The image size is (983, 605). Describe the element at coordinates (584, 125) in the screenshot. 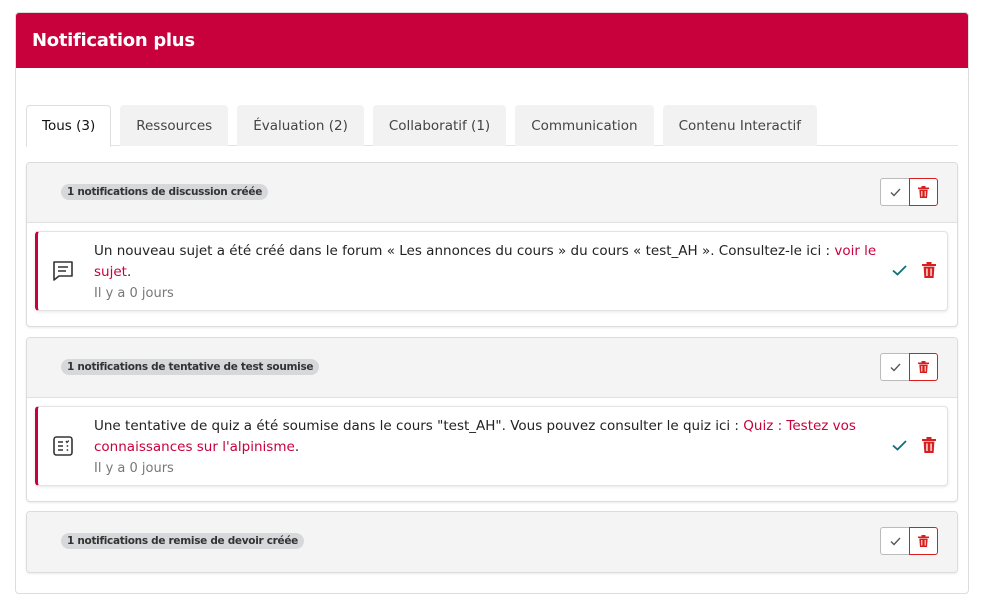

I see `tab-communication: Communication` at that location.